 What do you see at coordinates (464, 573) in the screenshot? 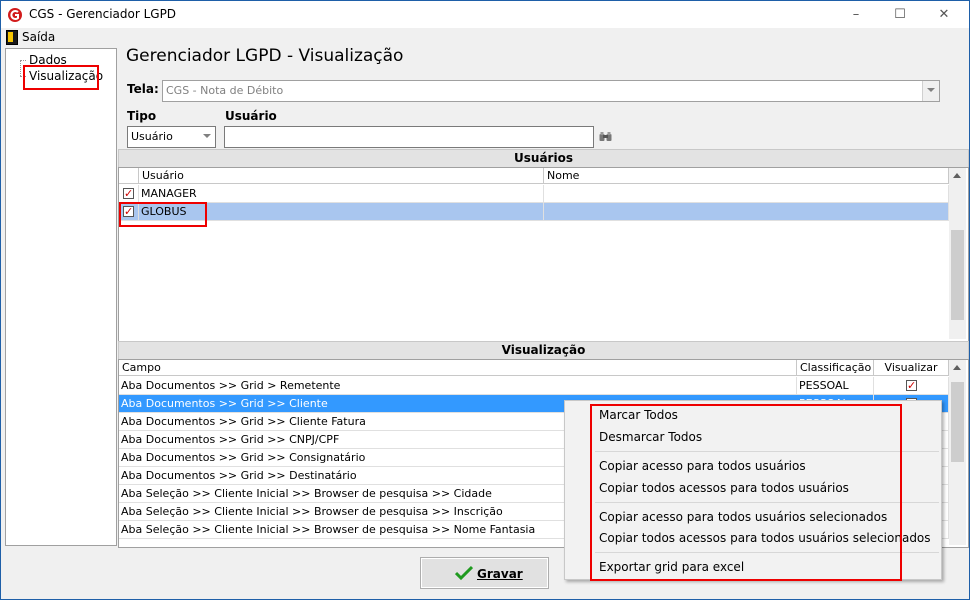
I see `checkmark-icon` at bounding box center [464, 573].